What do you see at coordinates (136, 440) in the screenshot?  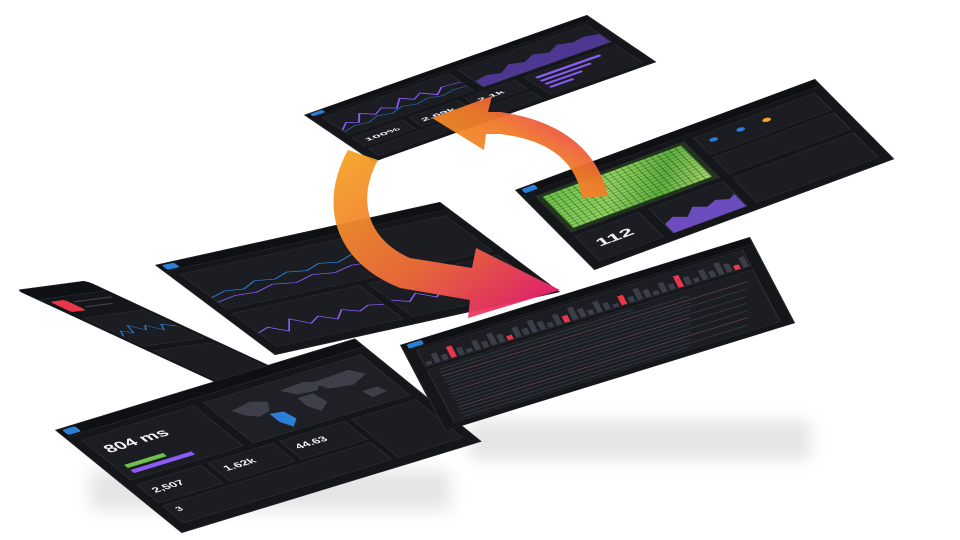 I see `latency-value: 804 ms` at bounding box center [136, 440].